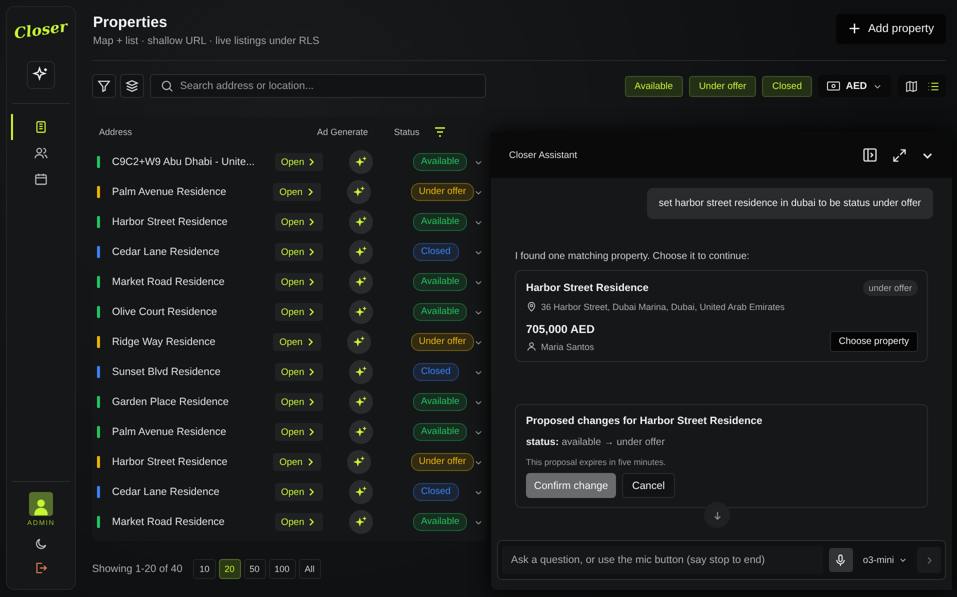 This screenshot has height=597, width=957. I want to click on mic-button, so click(840, 560).